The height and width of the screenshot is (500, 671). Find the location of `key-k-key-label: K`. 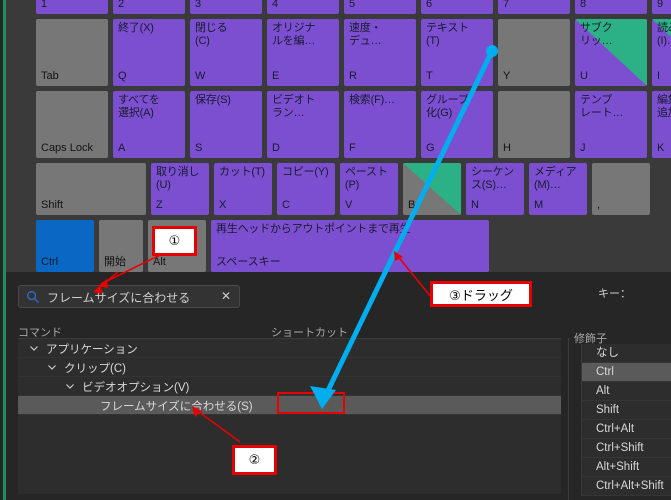

key-k-key-label: K is located at coordinates (661, 148).